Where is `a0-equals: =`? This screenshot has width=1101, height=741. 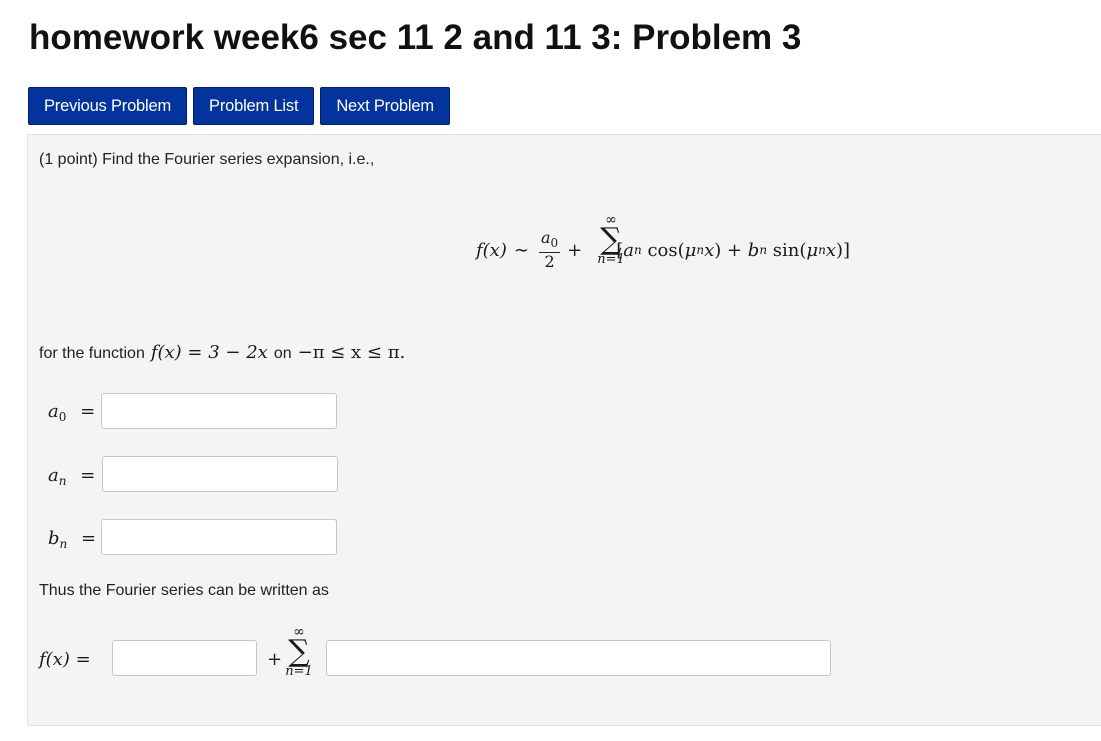
a0-equals: = is located at coordinates (88, 411).